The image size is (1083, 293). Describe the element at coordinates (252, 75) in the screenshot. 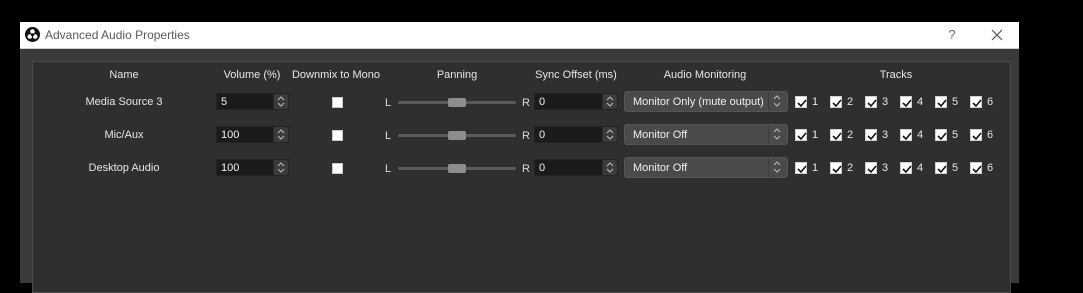

I see `header-volume: Volume (%)` at that location.